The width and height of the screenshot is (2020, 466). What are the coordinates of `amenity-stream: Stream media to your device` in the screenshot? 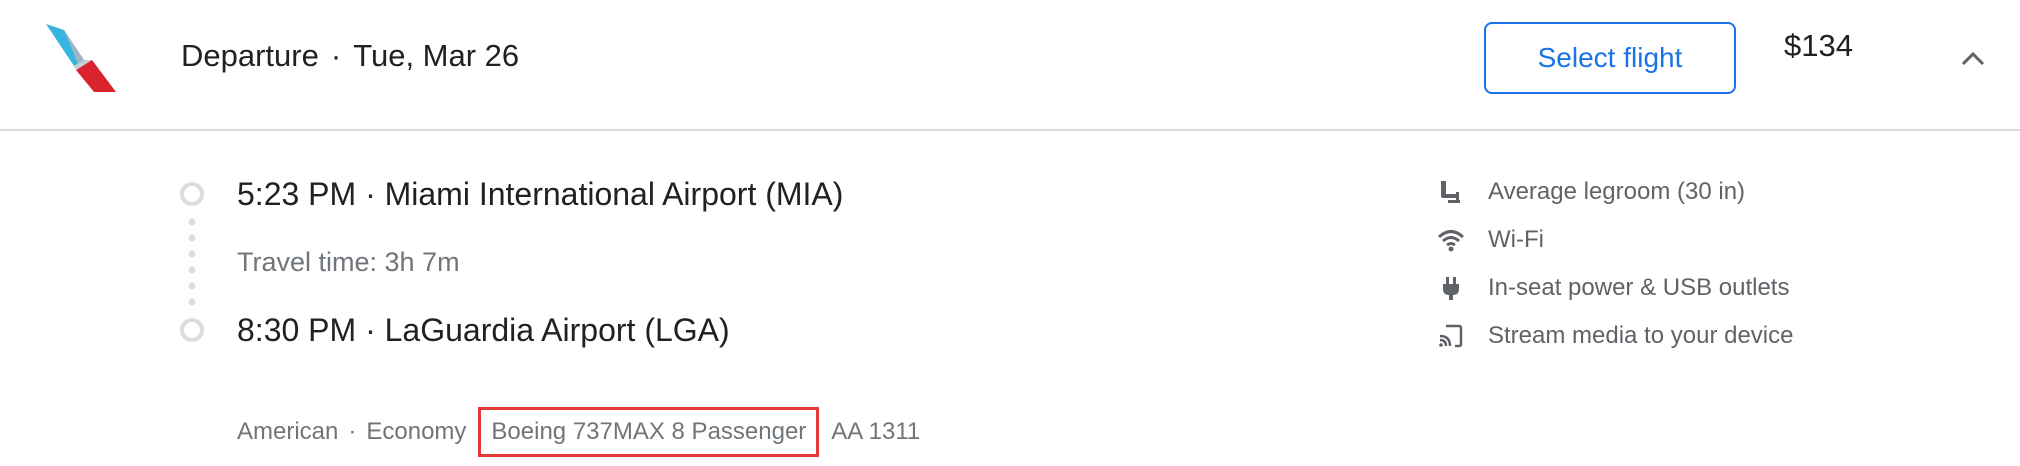 It's located at (1614, 336).